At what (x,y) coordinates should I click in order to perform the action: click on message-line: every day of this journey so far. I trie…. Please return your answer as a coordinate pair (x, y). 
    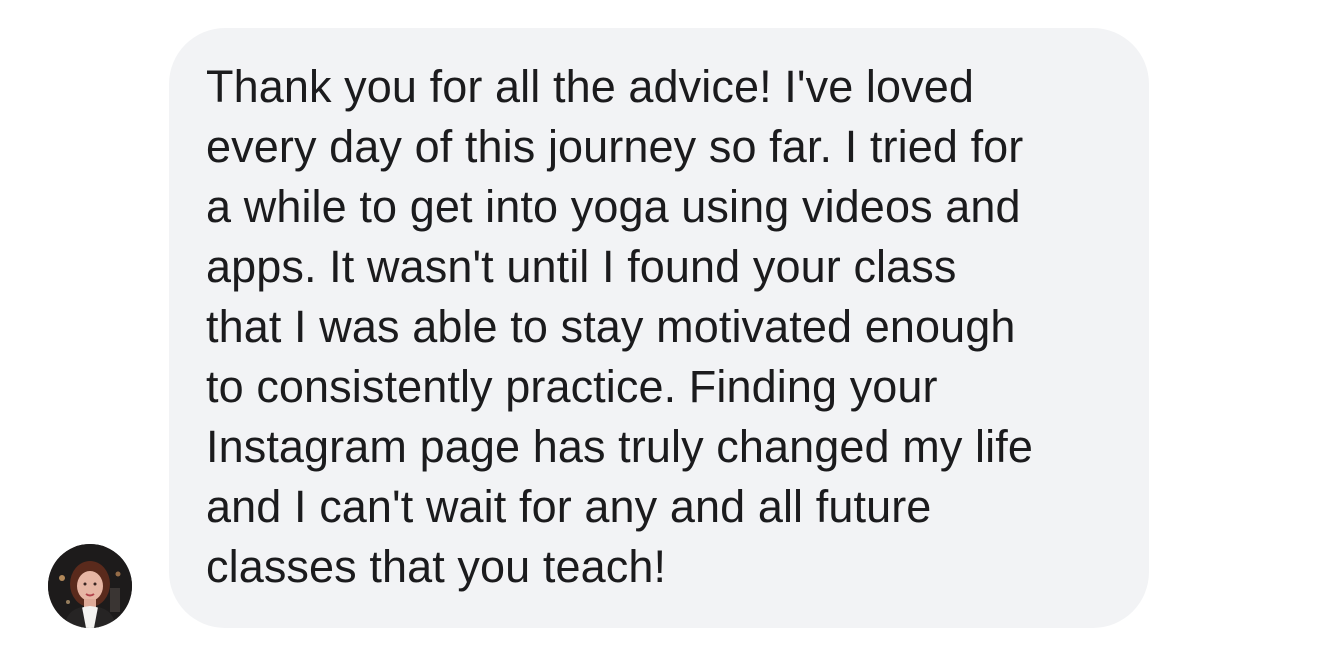
    Looking at the image, I should click on (615, 146).